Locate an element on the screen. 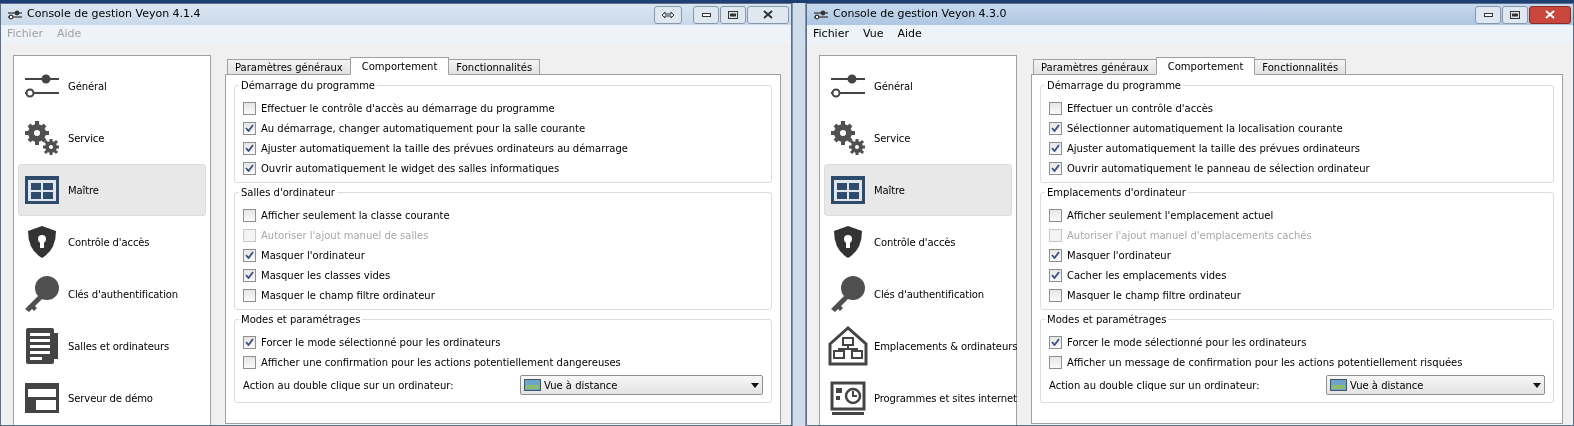 This screenshot has height=426, width=1574. window-title: Console de gestion Veyon 4.3.0 is located at coordinates (920, 14).